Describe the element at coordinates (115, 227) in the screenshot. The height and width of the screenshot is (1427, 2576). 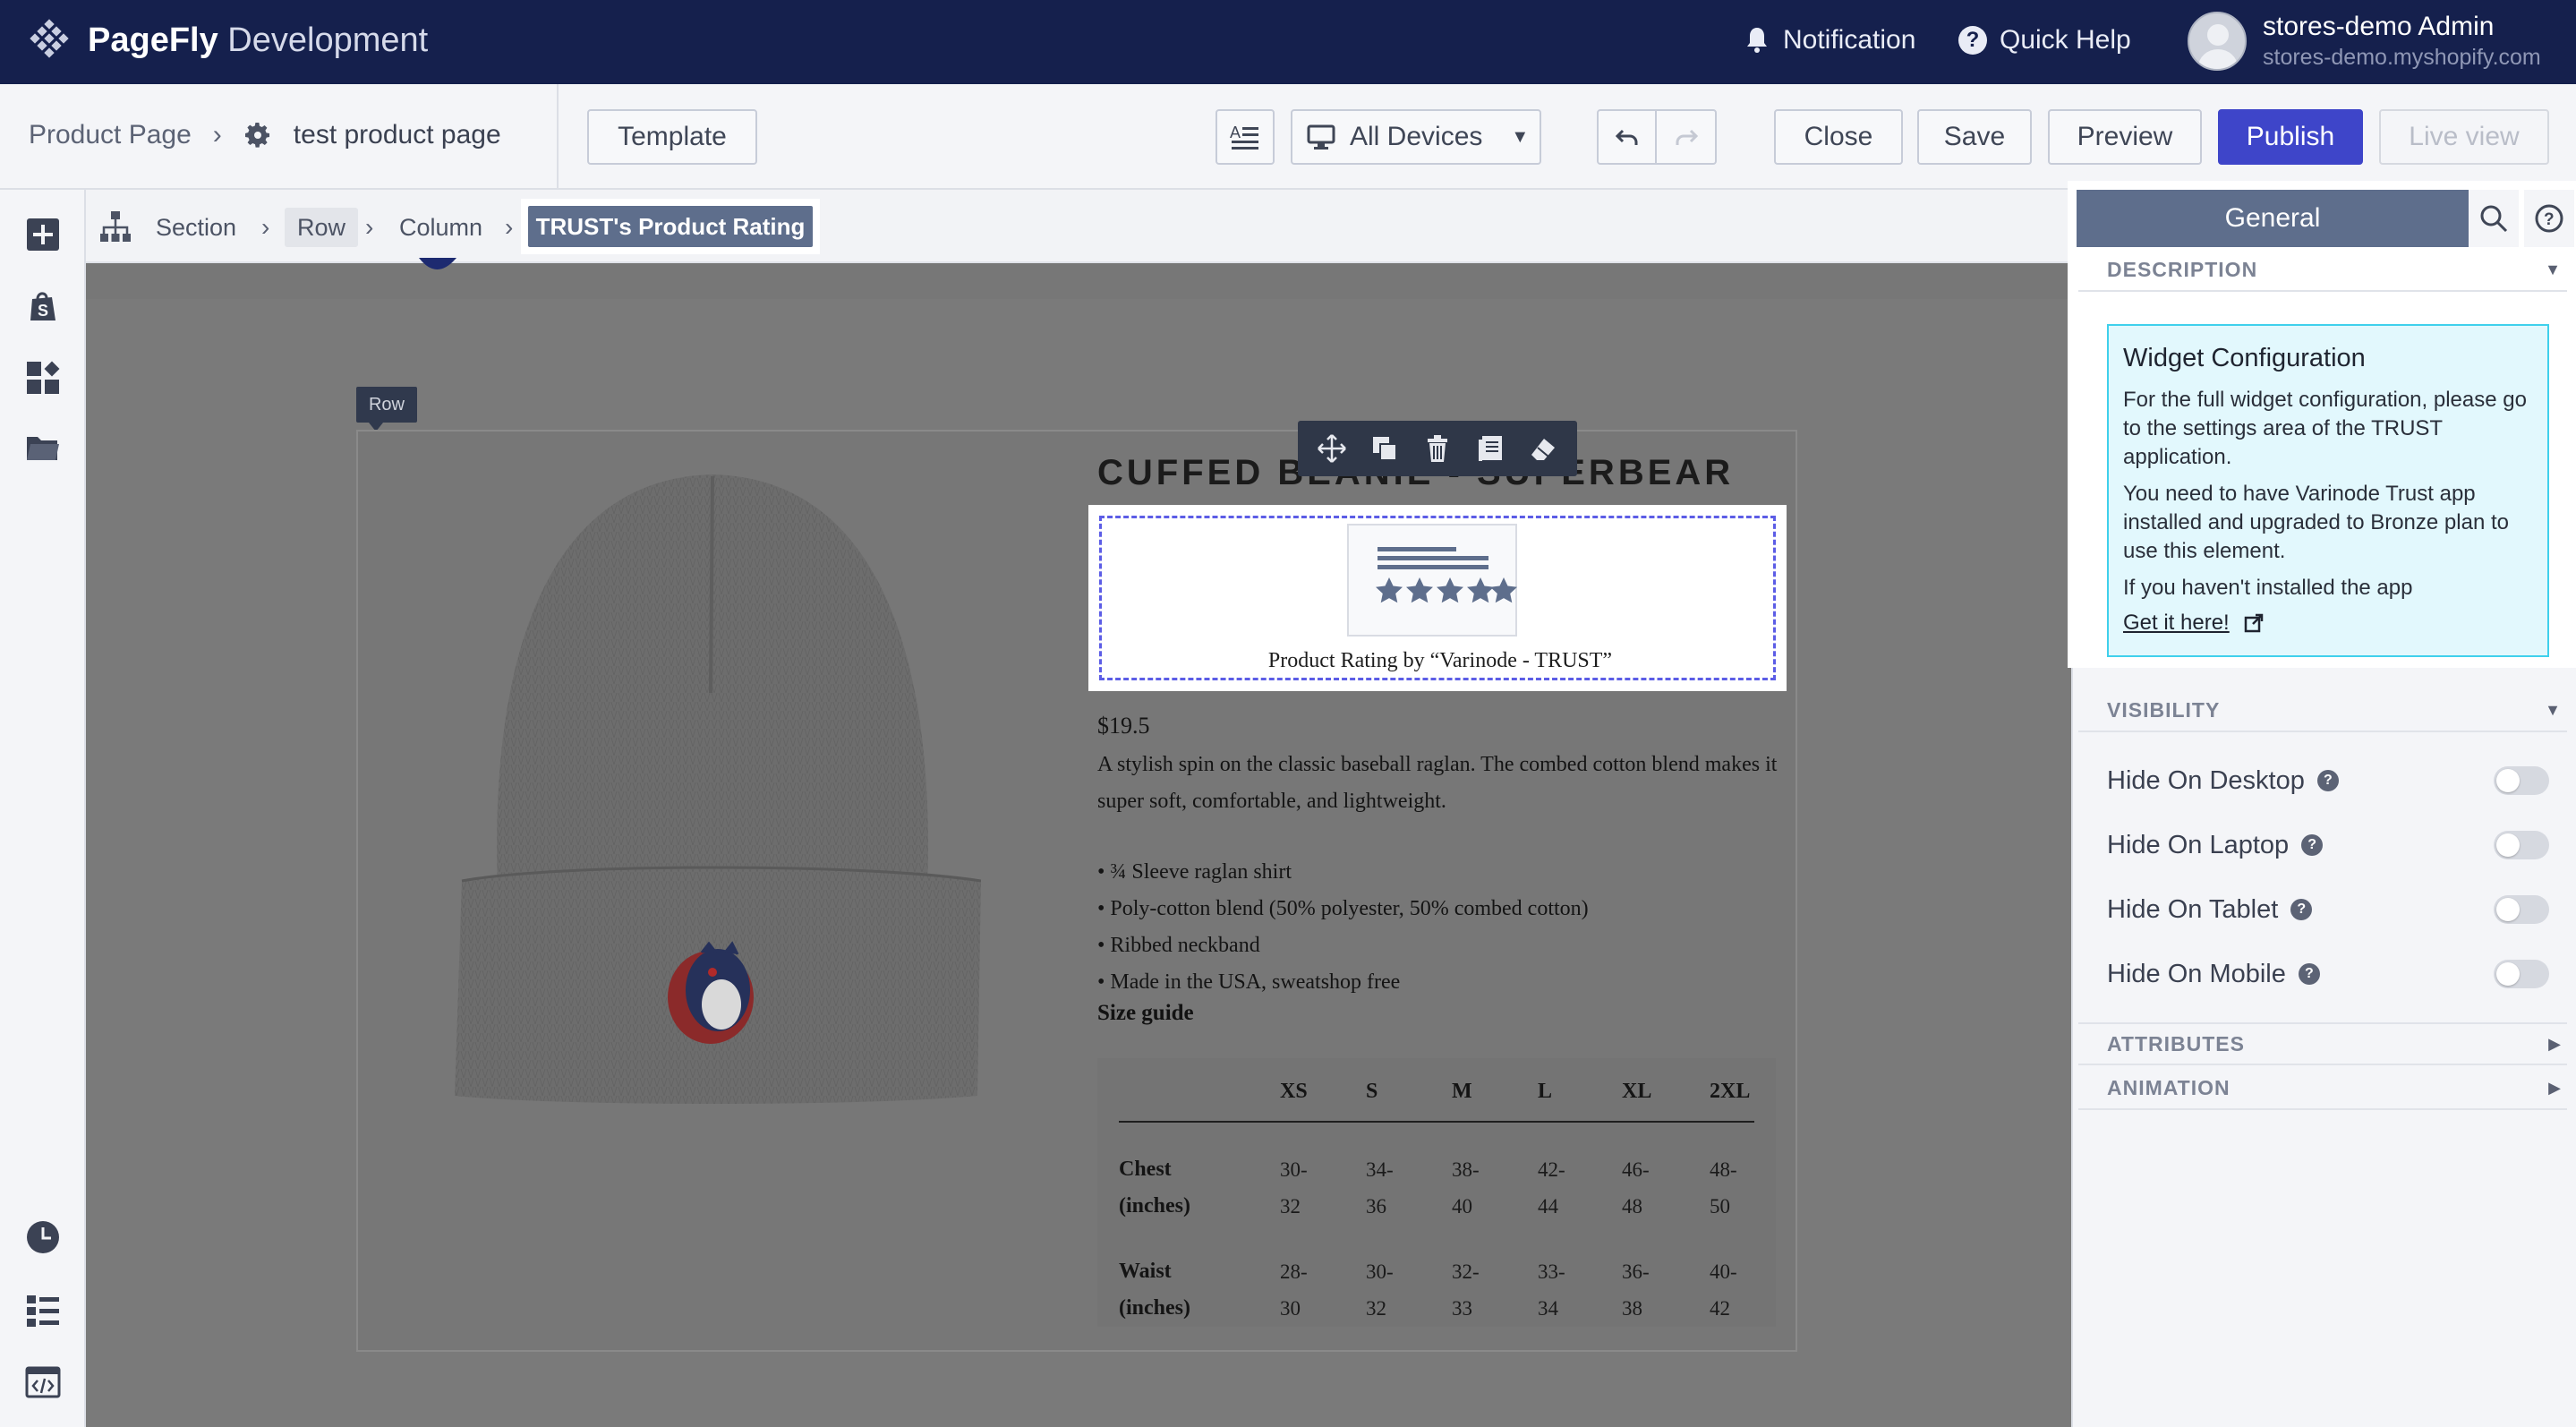
I see `sitemap-icon` at that location.